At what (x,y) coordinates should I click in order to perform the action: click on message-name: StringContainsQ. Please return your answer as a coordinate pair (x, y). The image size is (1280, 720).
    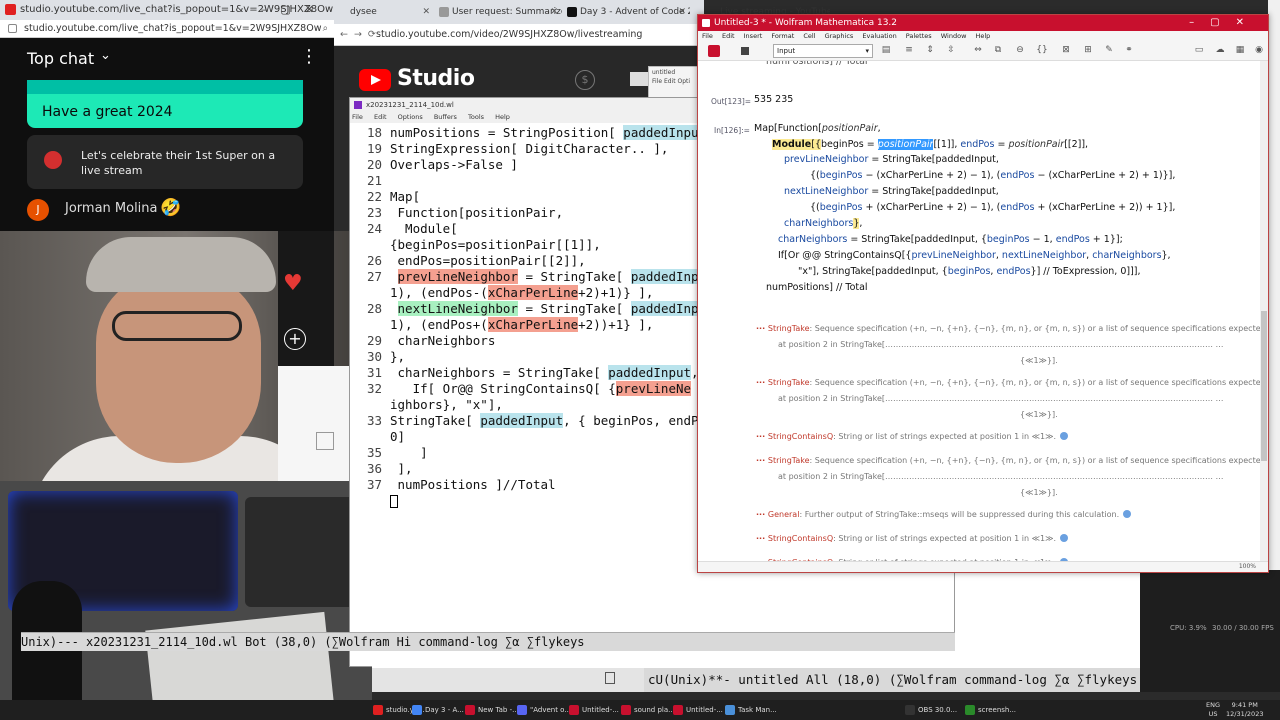
    Looking at the image, I should click on (800, 436).